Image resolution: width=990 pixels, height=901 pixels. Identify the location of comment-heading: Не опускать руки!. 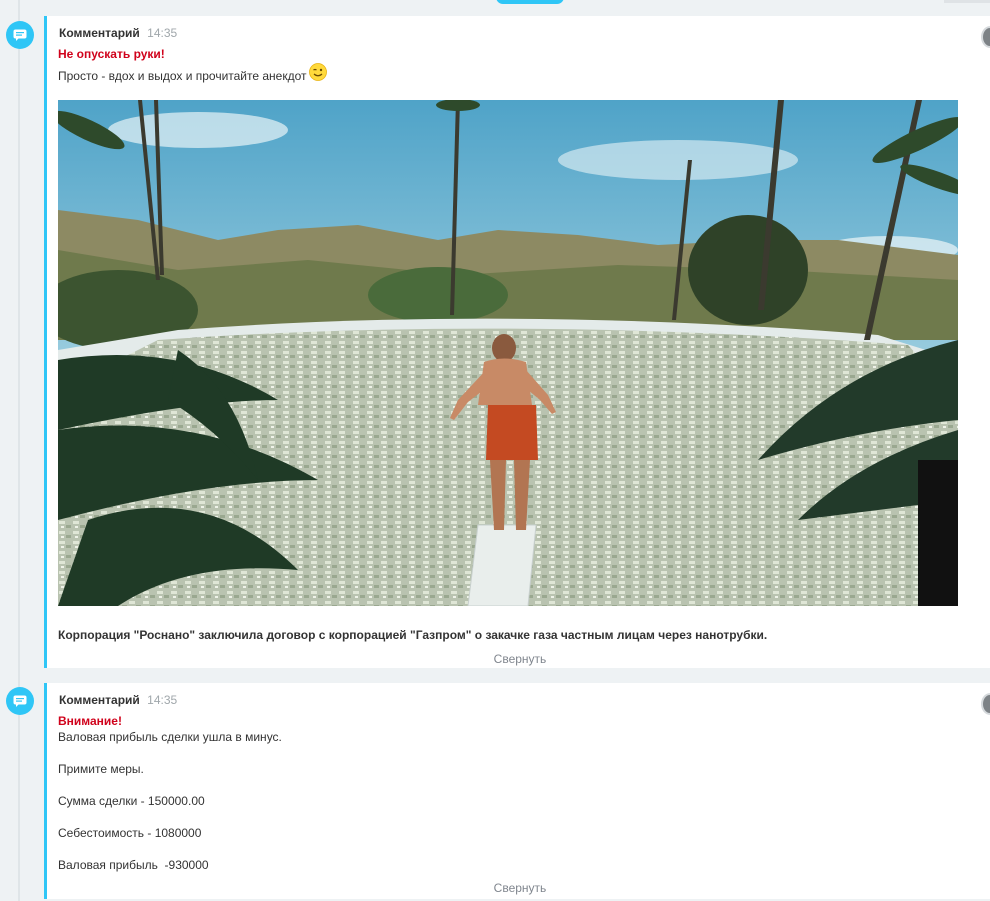
(111, 54).